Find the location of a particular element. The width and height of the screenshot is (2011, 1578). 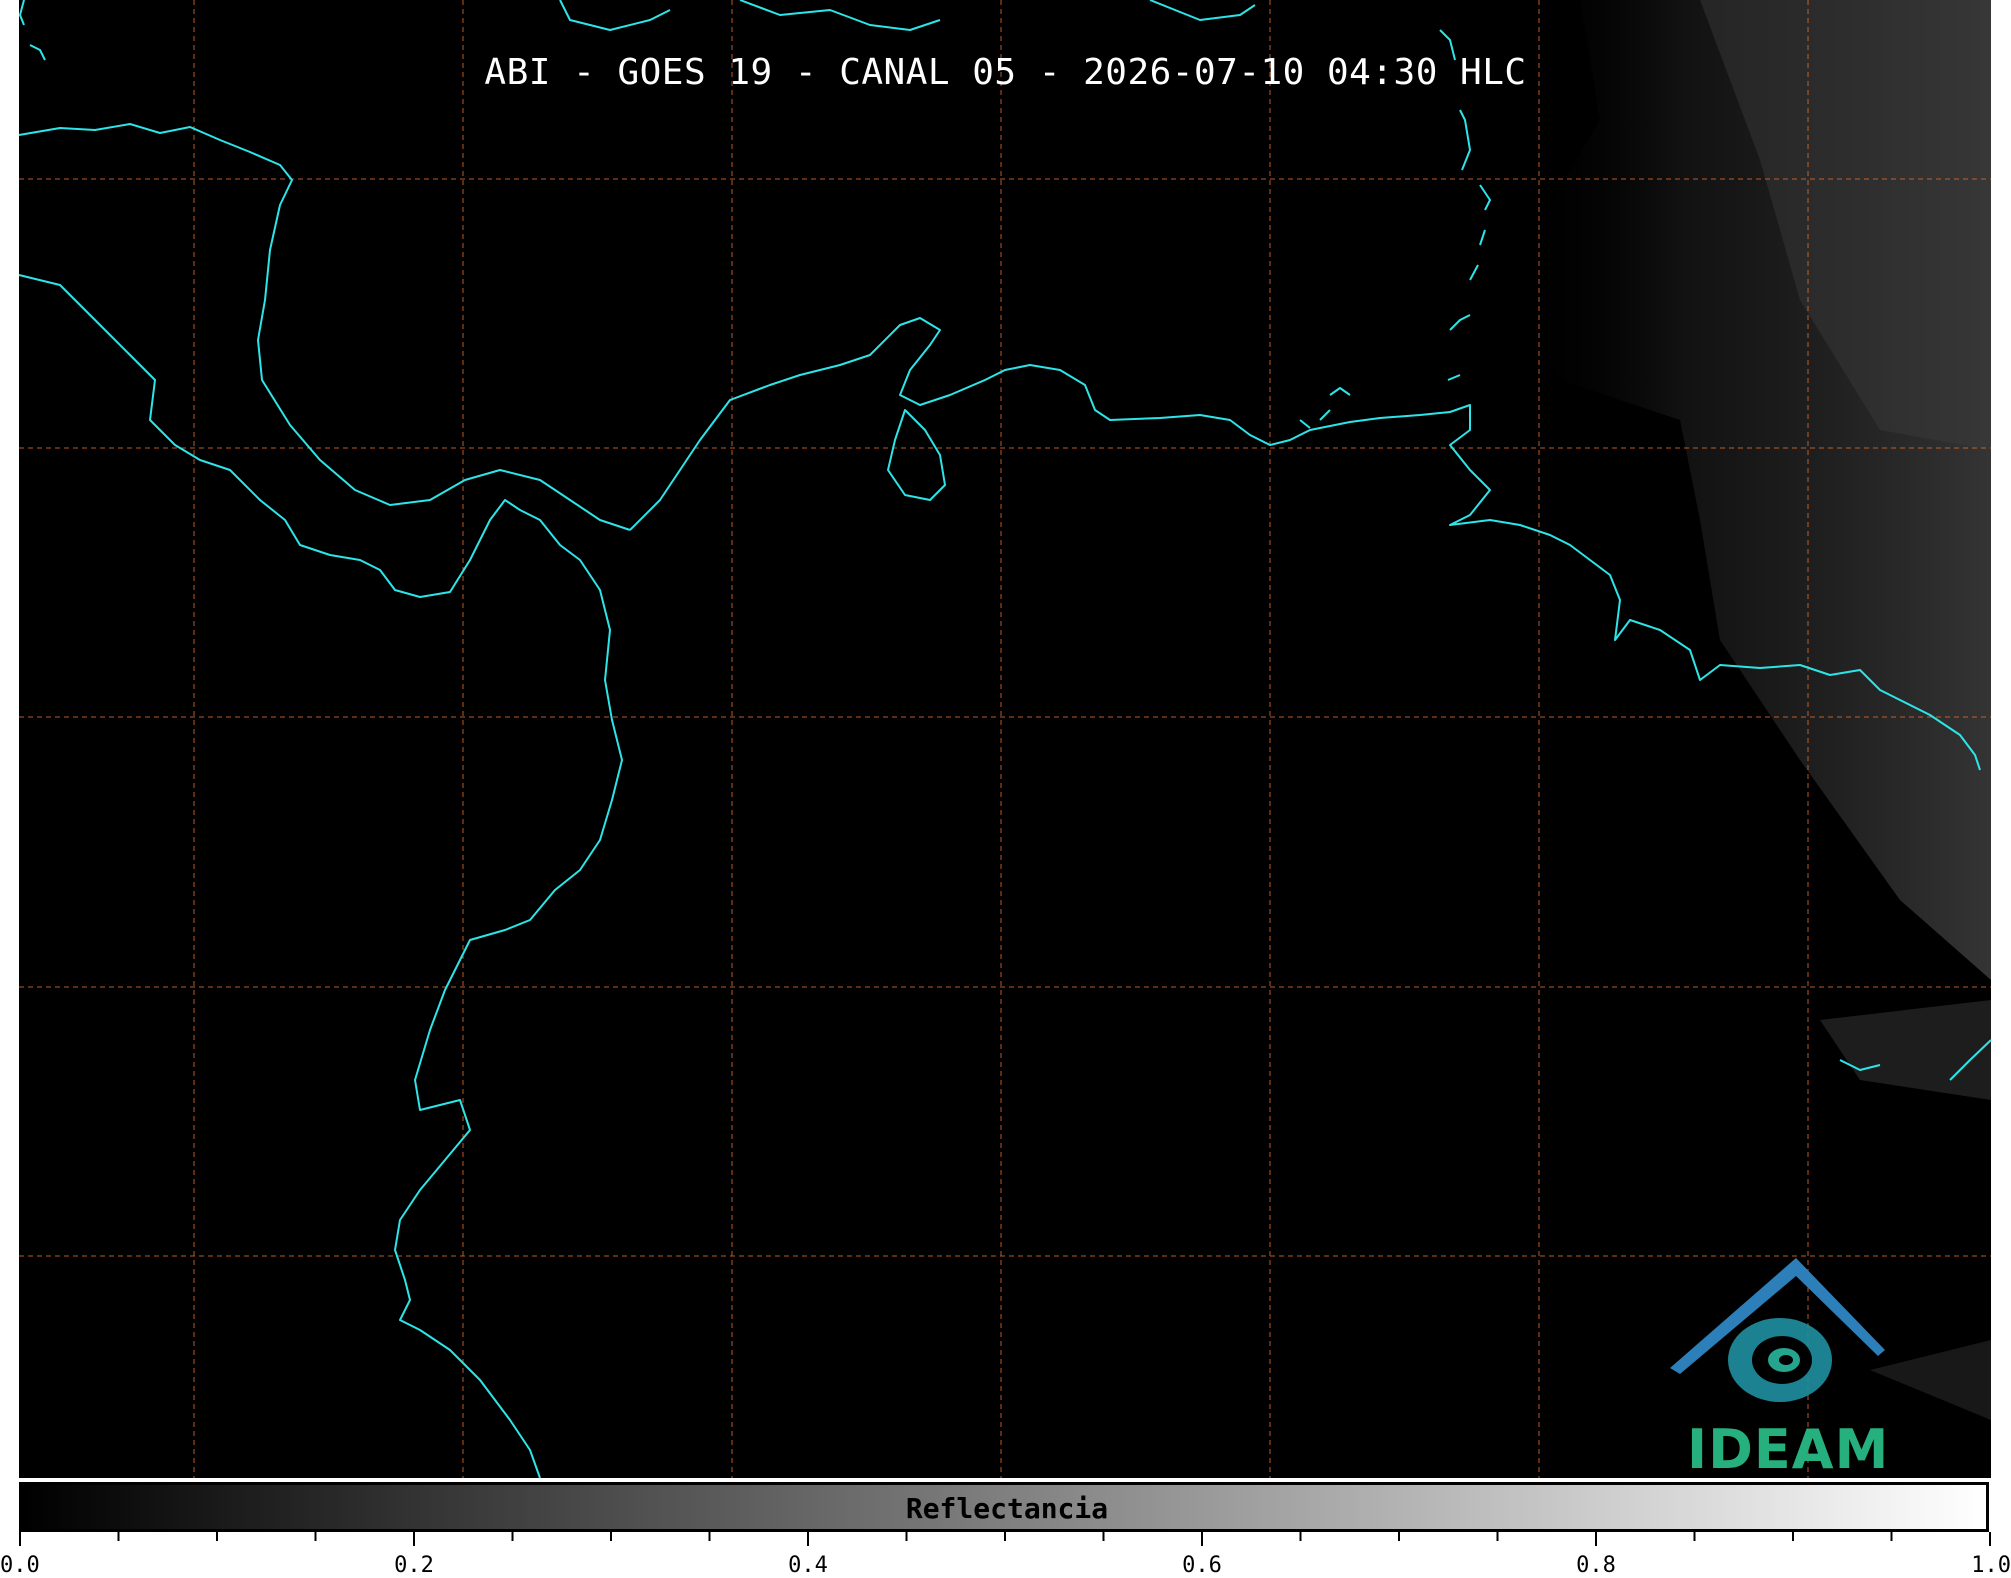

colorbar-tick-label: 0.2 is located at coordinates (414, 1565).